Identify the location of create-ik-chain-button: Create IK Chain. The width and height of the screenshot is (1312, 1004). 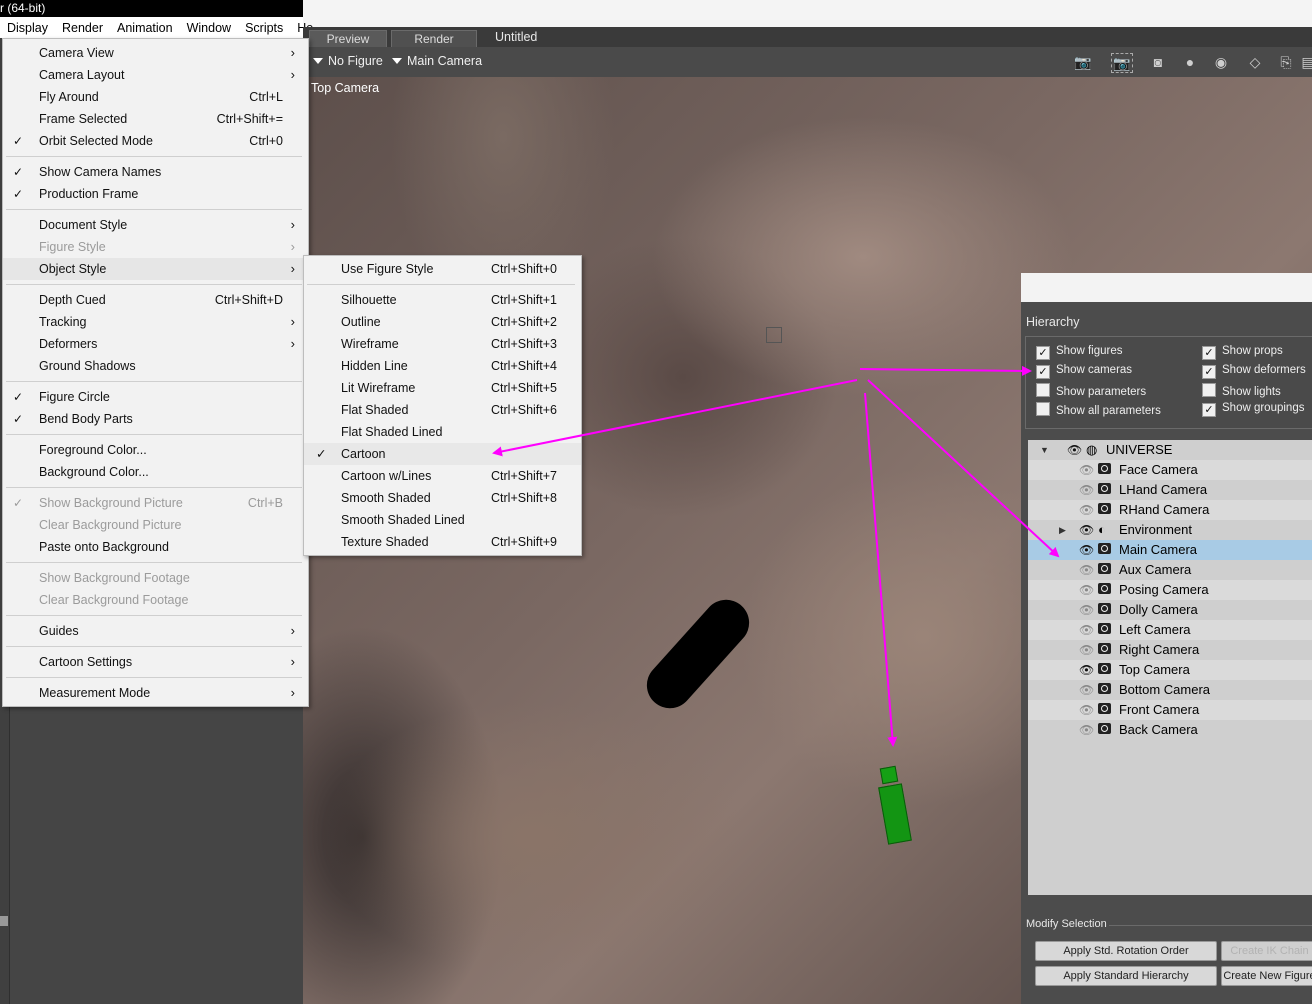
(1266, 951).